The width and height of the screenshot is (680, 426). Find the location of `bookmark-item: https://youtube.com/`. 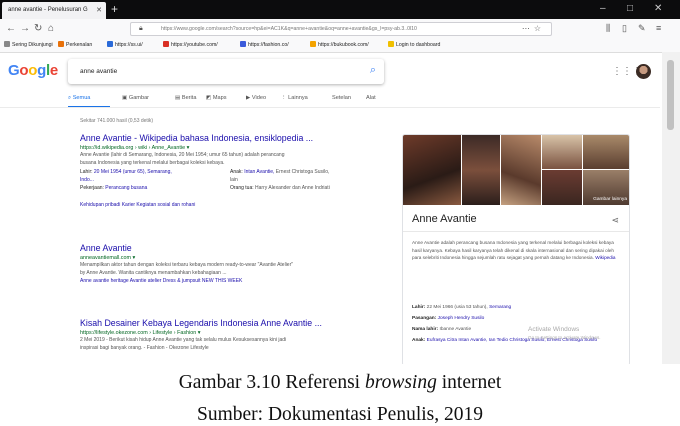

bookmark-item: https://youtube.com/ is located at coordinates (190, 44).